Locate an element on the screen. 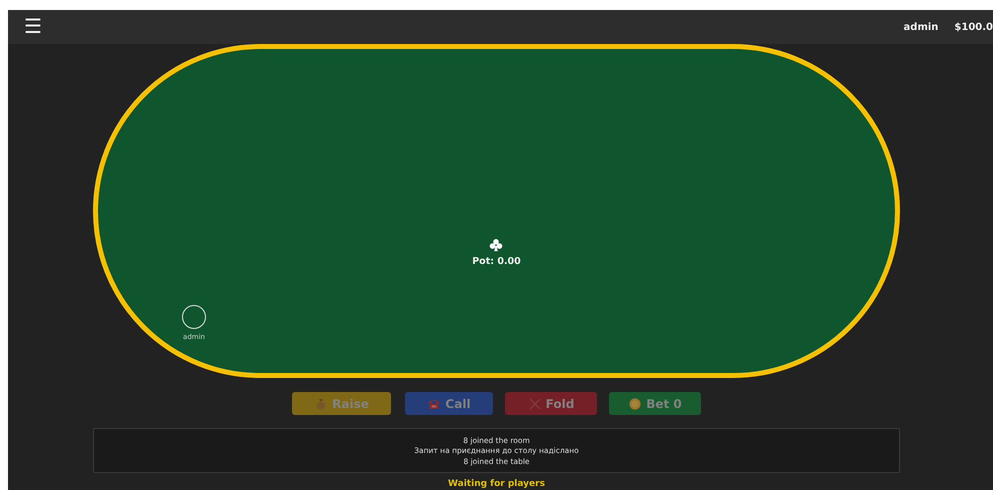 This screenshot has width=993, height=490. coin-icon is located at coordinates (635, 403).